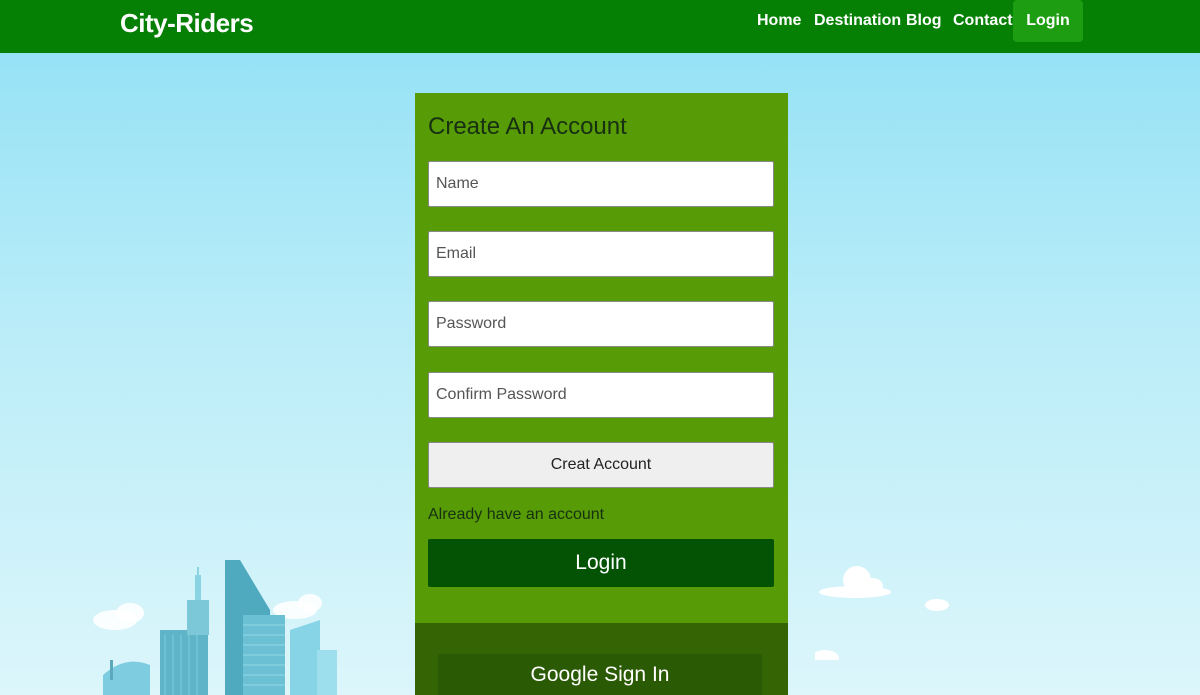 The image size is (1200, 695). What do you see at coordinates (601, 184) in the screenshot?
I see `name-input` at bounding box center [601, 184].